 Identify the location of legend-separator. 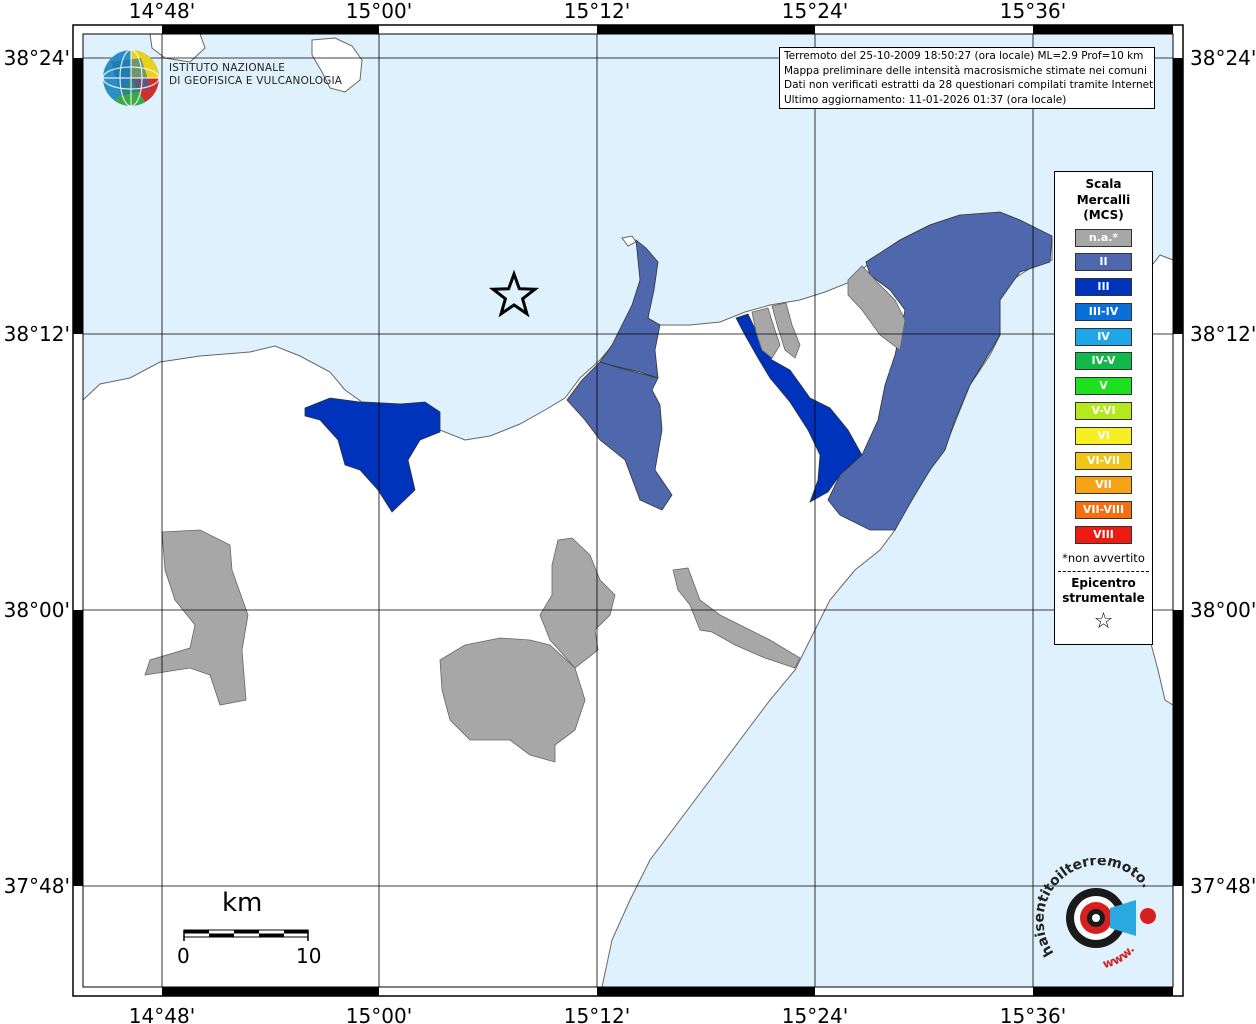
(1103, 571).